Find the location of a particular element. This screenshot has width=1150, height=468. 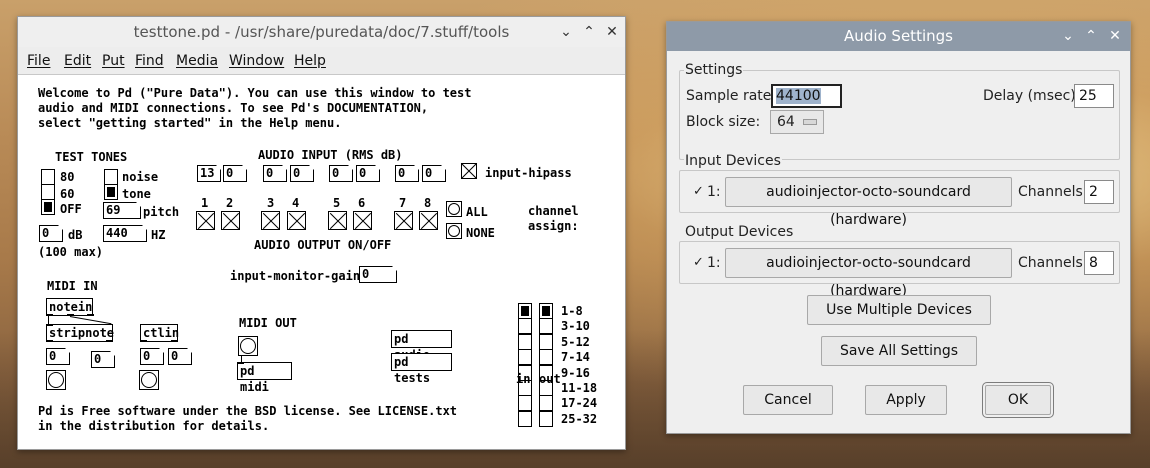

menu-find: Find is located at coordinates (149, 61).